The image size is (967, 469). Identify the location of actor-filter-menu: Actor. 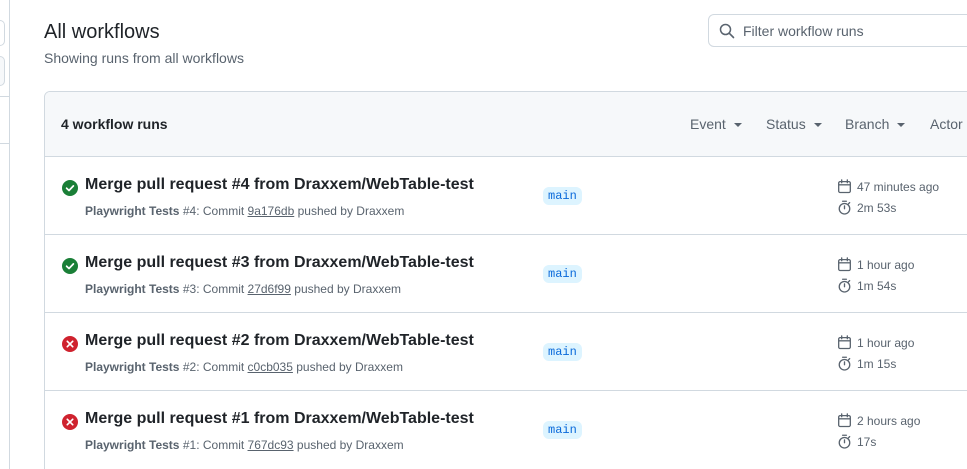
(948, 124).